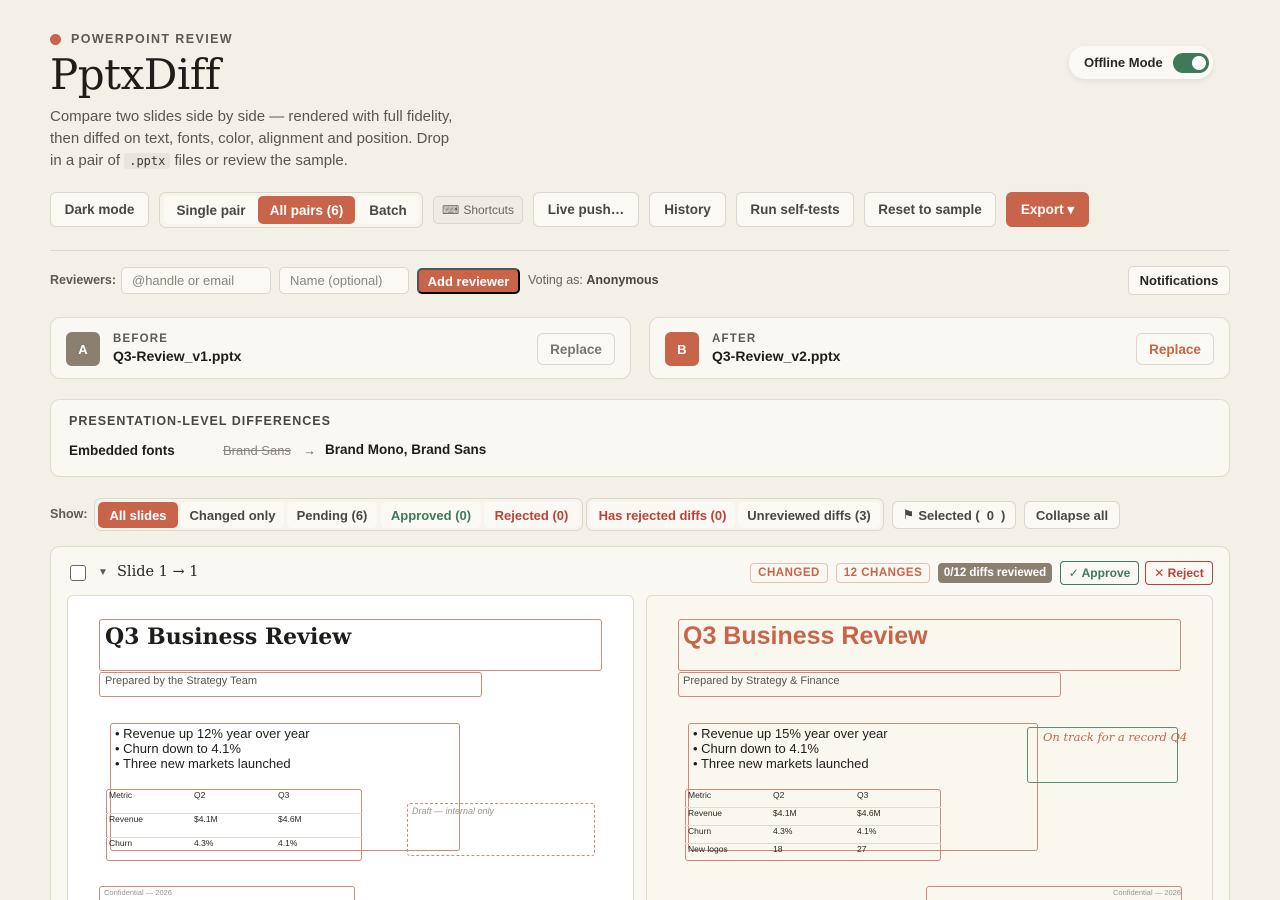 This screenshot has height=900, width=1280. I want to click on table-box, so click(234, 825).